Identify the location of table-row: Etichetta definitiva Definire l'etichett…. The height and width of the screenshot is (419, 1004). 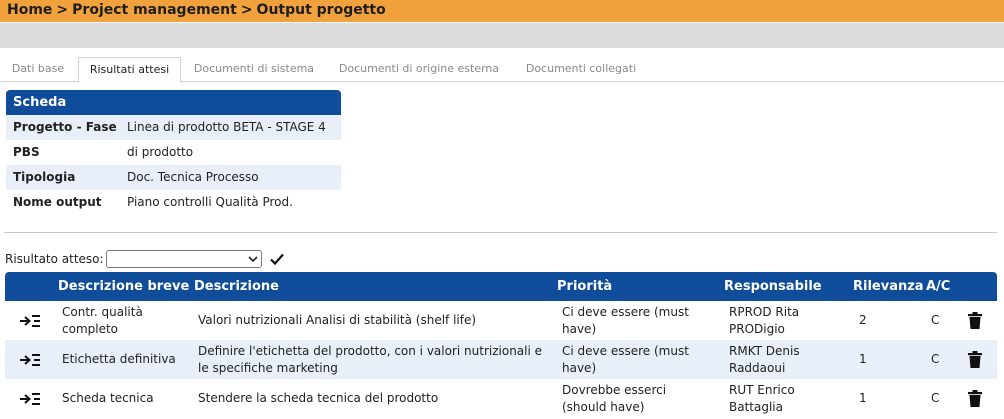
(501, 359).